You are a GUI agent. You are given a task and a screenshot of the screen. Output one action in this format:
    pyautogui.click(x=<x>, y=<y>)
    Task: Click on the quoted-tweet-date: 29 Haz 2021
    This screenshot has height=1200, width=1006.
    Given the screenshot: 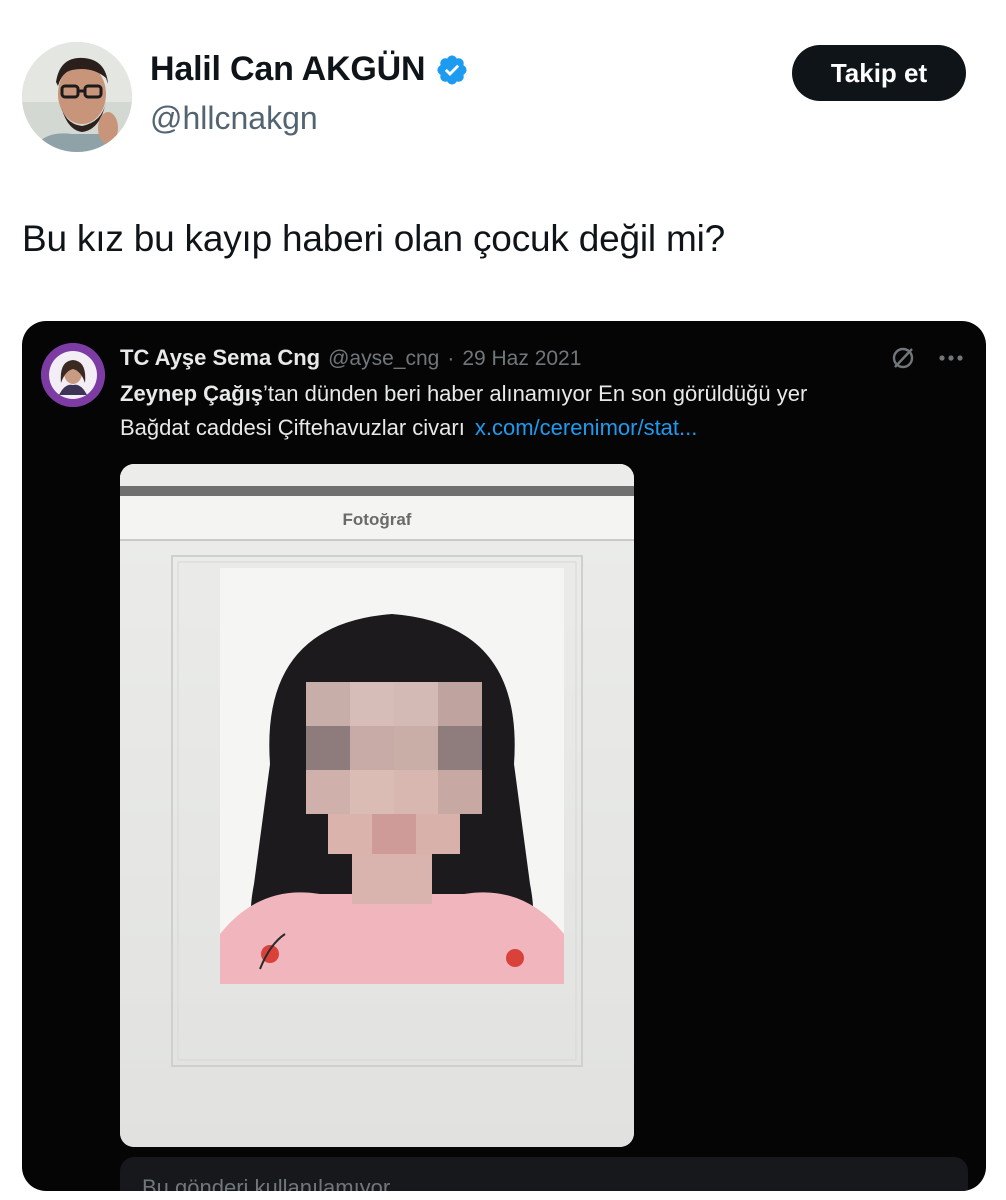 What is the action you would take?
    pyautogui.click(x=521, y=359)
    